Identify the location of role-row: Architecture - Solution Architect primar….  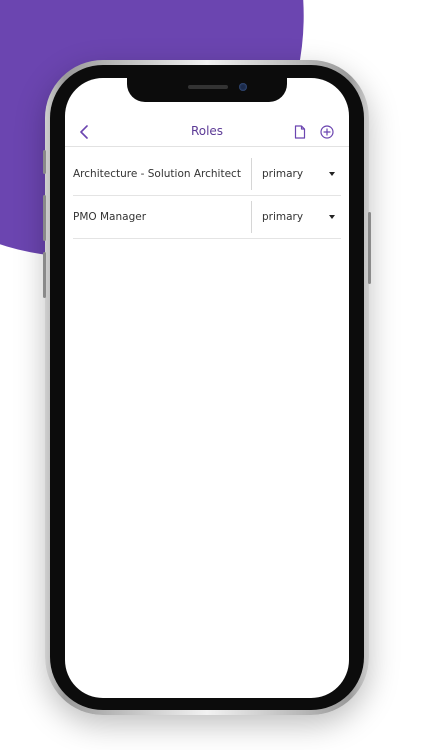
(207, 174).